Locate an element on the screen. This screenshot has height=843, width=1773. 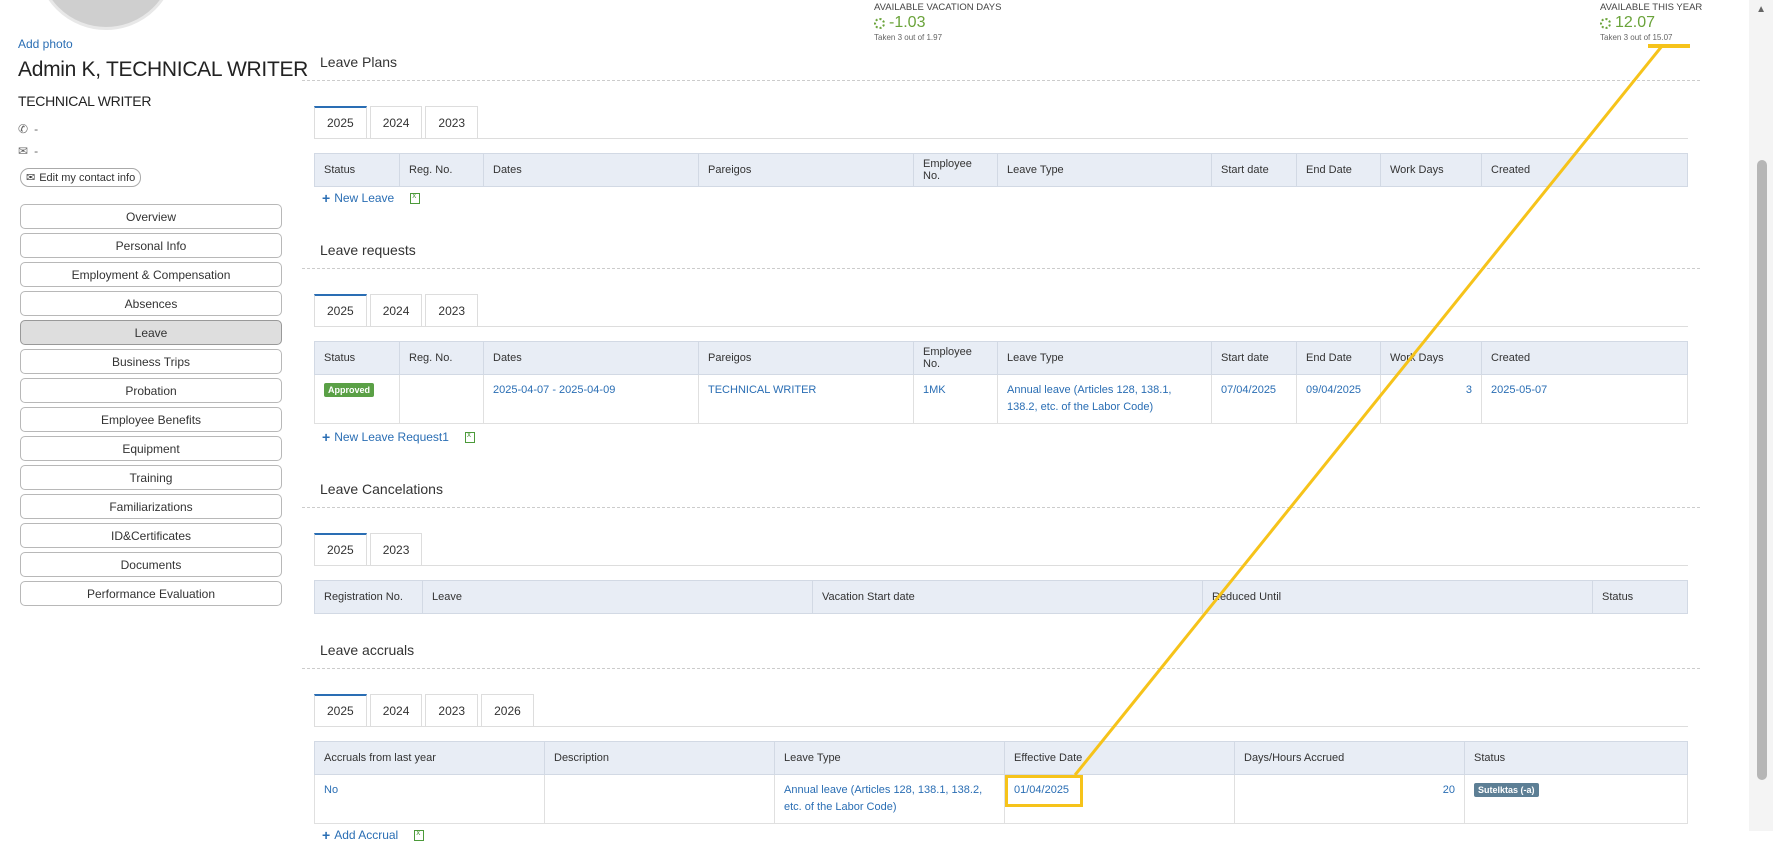
tabs-baseline is located at coordinates (1001, 326).